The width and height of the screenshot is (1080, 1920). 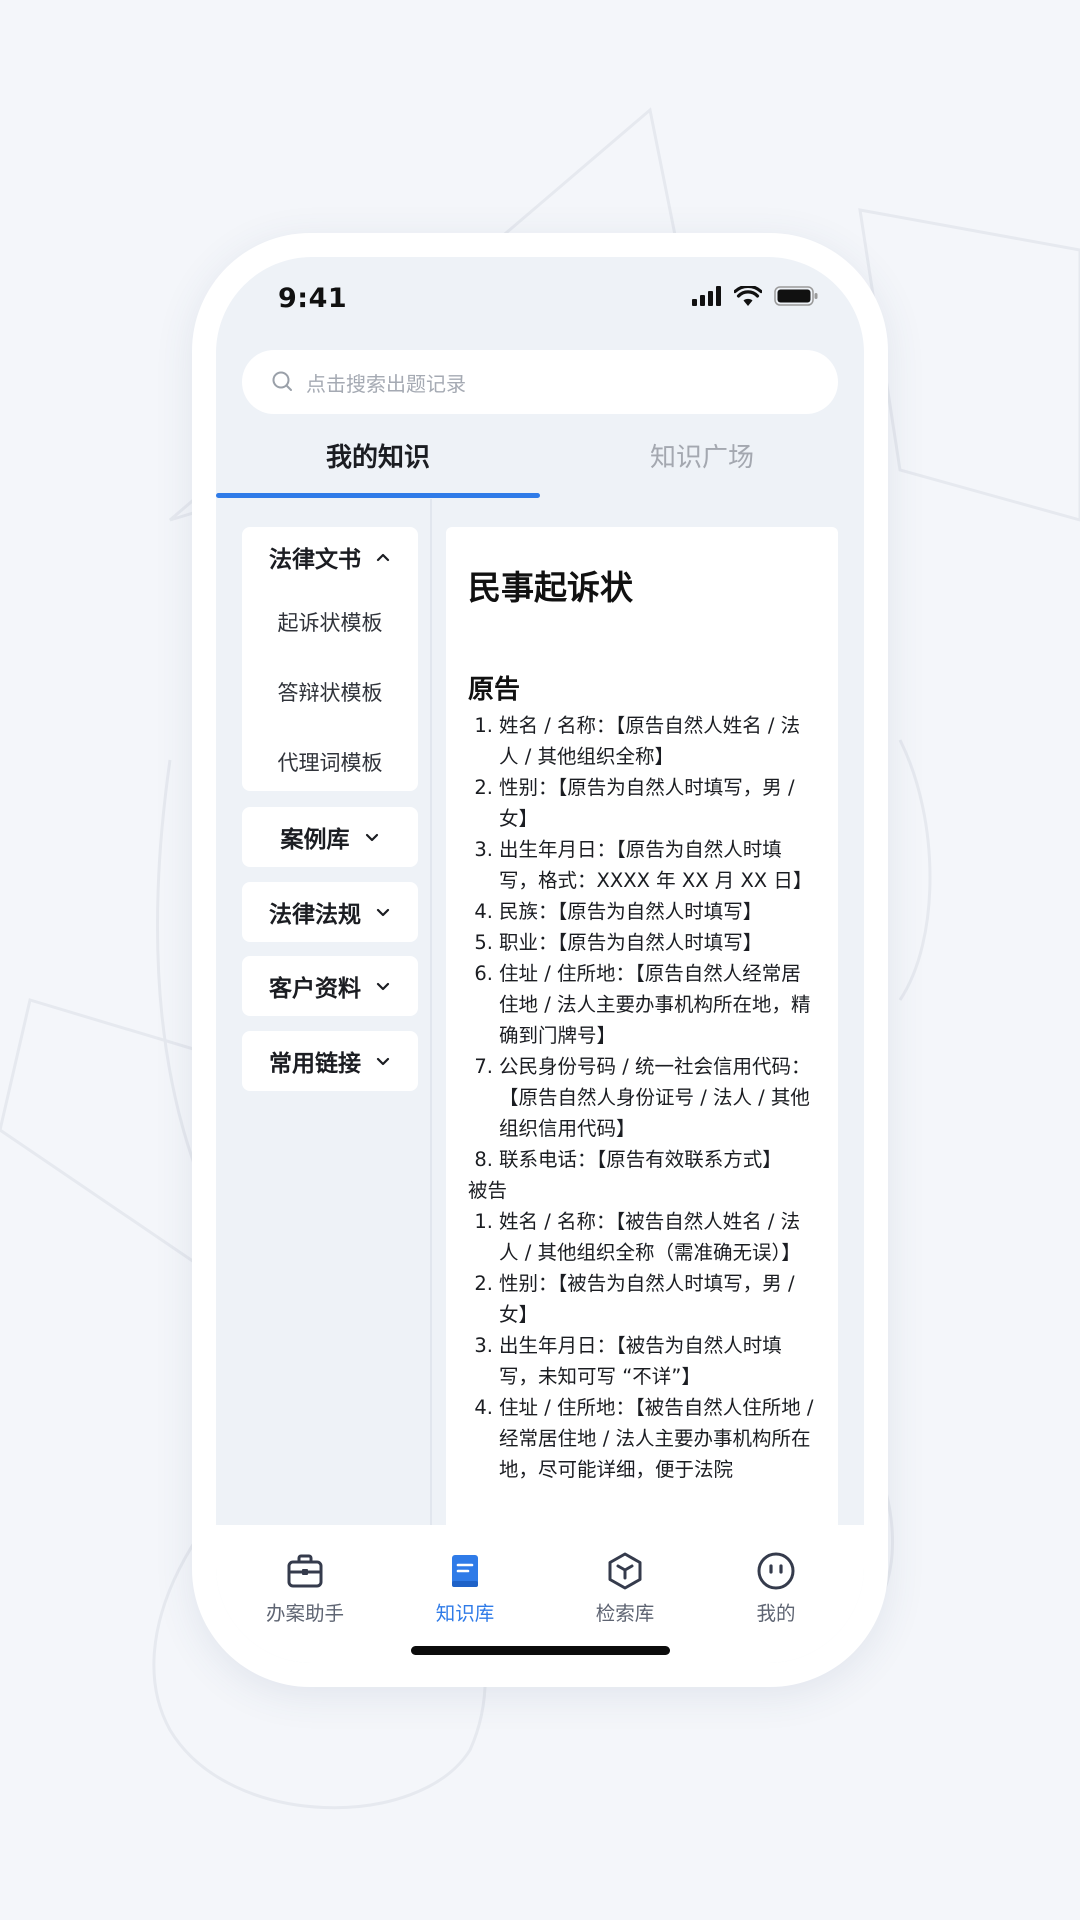 I want to click on status-time: 9:41, so click(x=313, y=298).